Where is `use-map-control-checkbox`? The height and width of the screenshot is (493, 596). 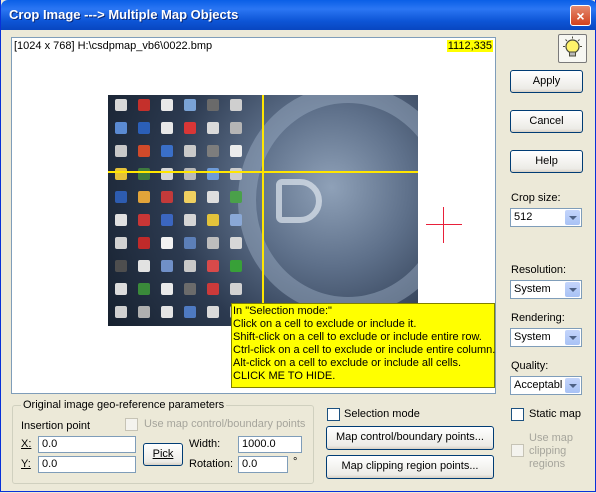
use-map-control-checkbox is located at coordinates (131, 424).